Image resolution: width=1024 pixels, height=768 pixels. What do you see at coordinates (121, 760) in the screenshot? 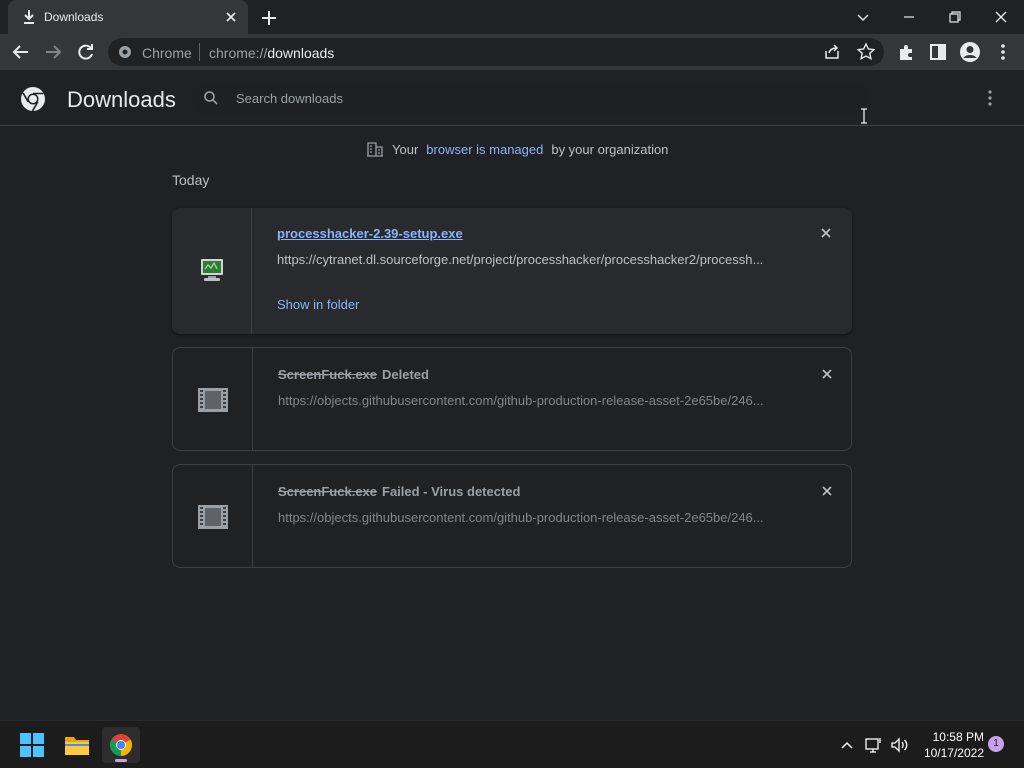
I see `active-indicator` at bounding box center [121, 760].